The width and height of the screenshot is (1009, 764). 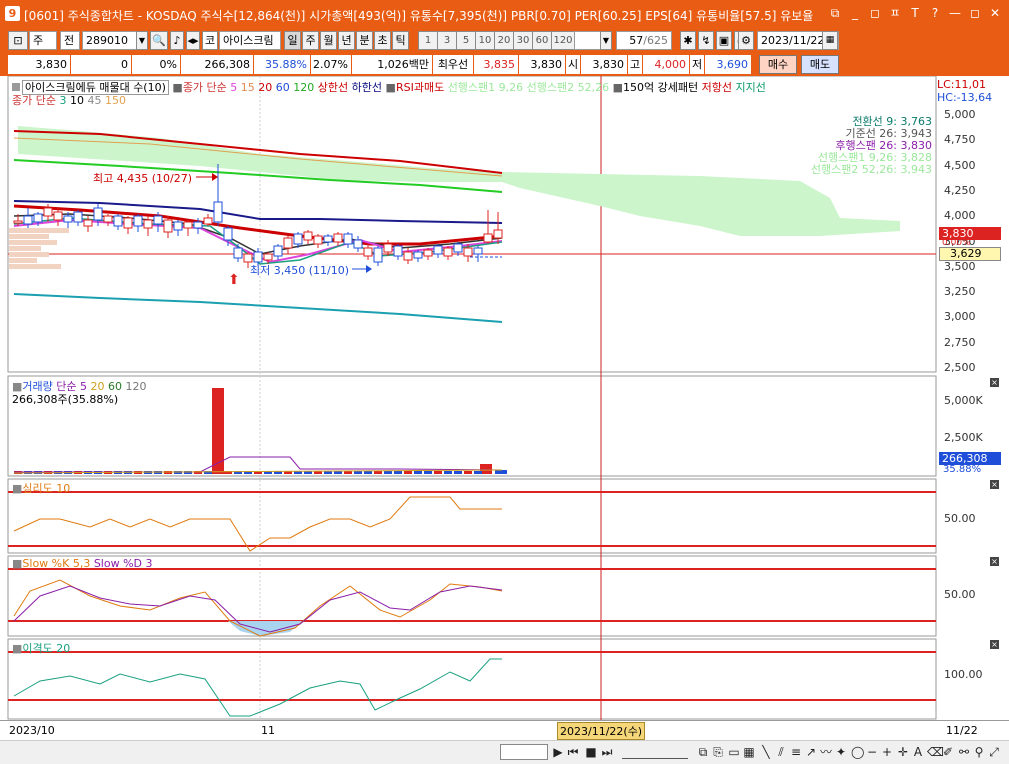 I want to click on search-icon: 🔍, so click(x=159, y=40).